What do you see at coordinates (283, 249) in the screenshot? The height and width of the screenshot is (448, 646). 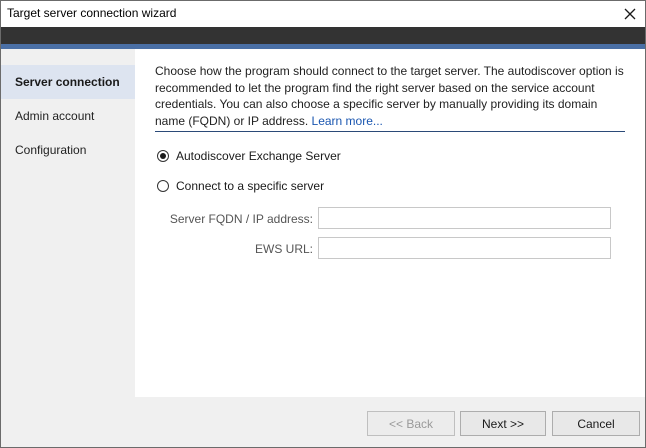 I see `ews-url-label: EWS URL:` at bounding box center [283, 249].